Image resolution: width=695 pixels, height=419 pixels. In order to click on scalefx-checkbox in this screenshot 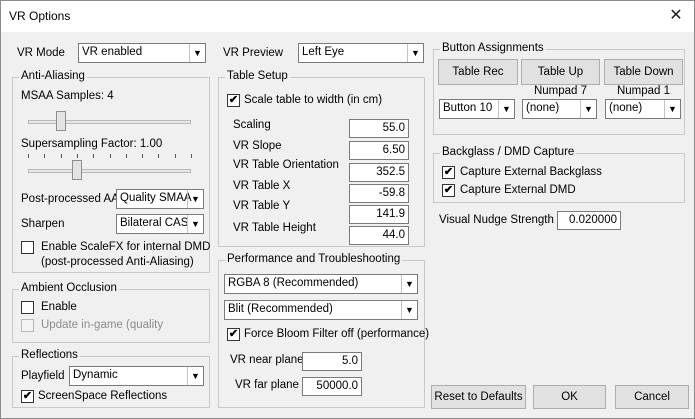, I will do `click(27, 247)`.